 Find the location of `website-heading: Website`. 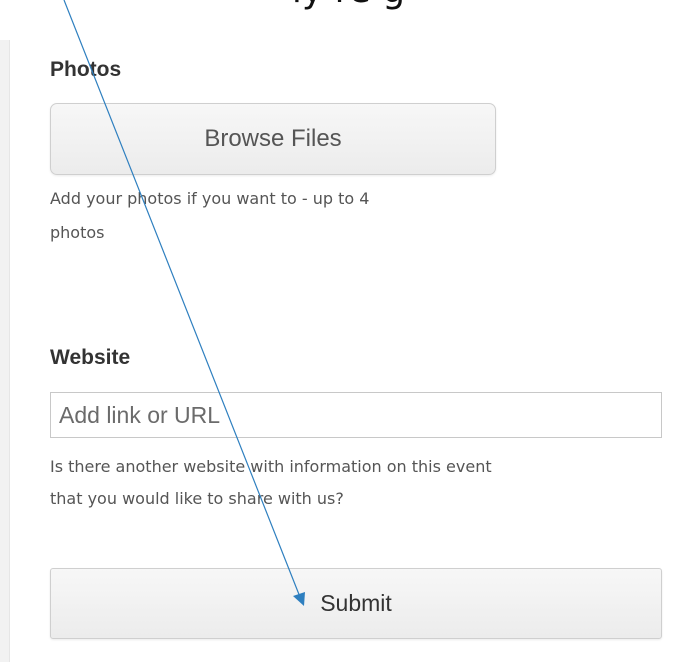

website-heading: Website is located at coordinates (90, 357).